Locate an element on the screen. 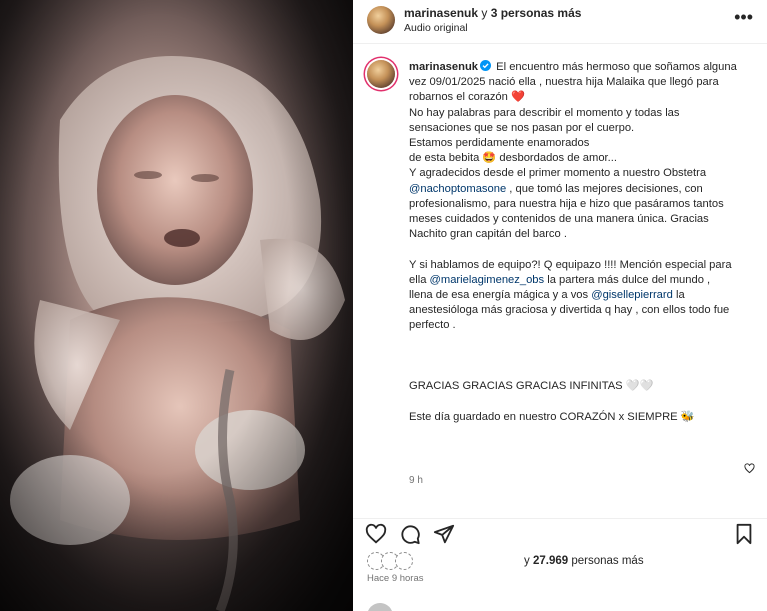 The height and width of the screenshot is (611, 767). bookmark-icon is located at coordinates (744, 534).